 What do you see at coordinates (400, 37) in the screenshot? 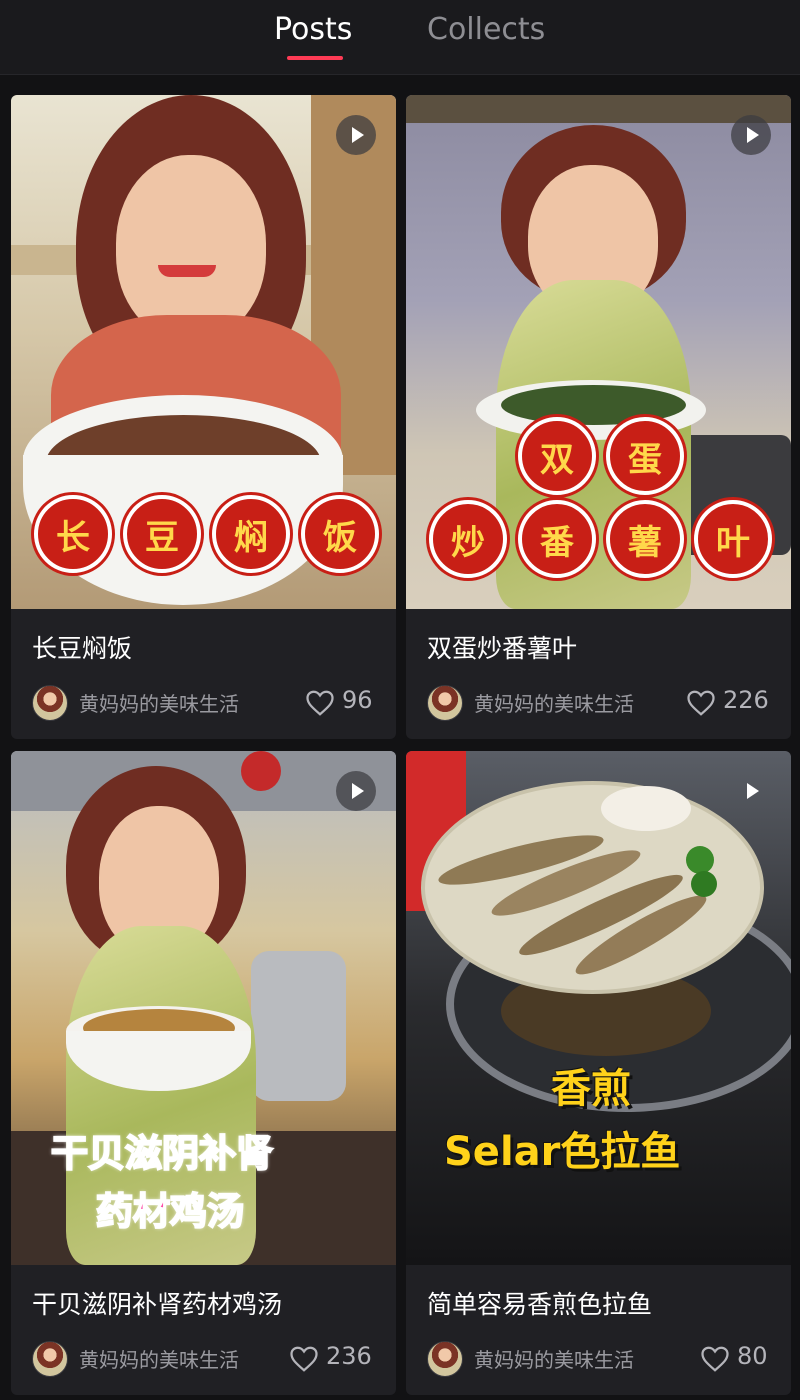
I see `profile-tabs: Posts Collects` at bounding box center [400, 37].